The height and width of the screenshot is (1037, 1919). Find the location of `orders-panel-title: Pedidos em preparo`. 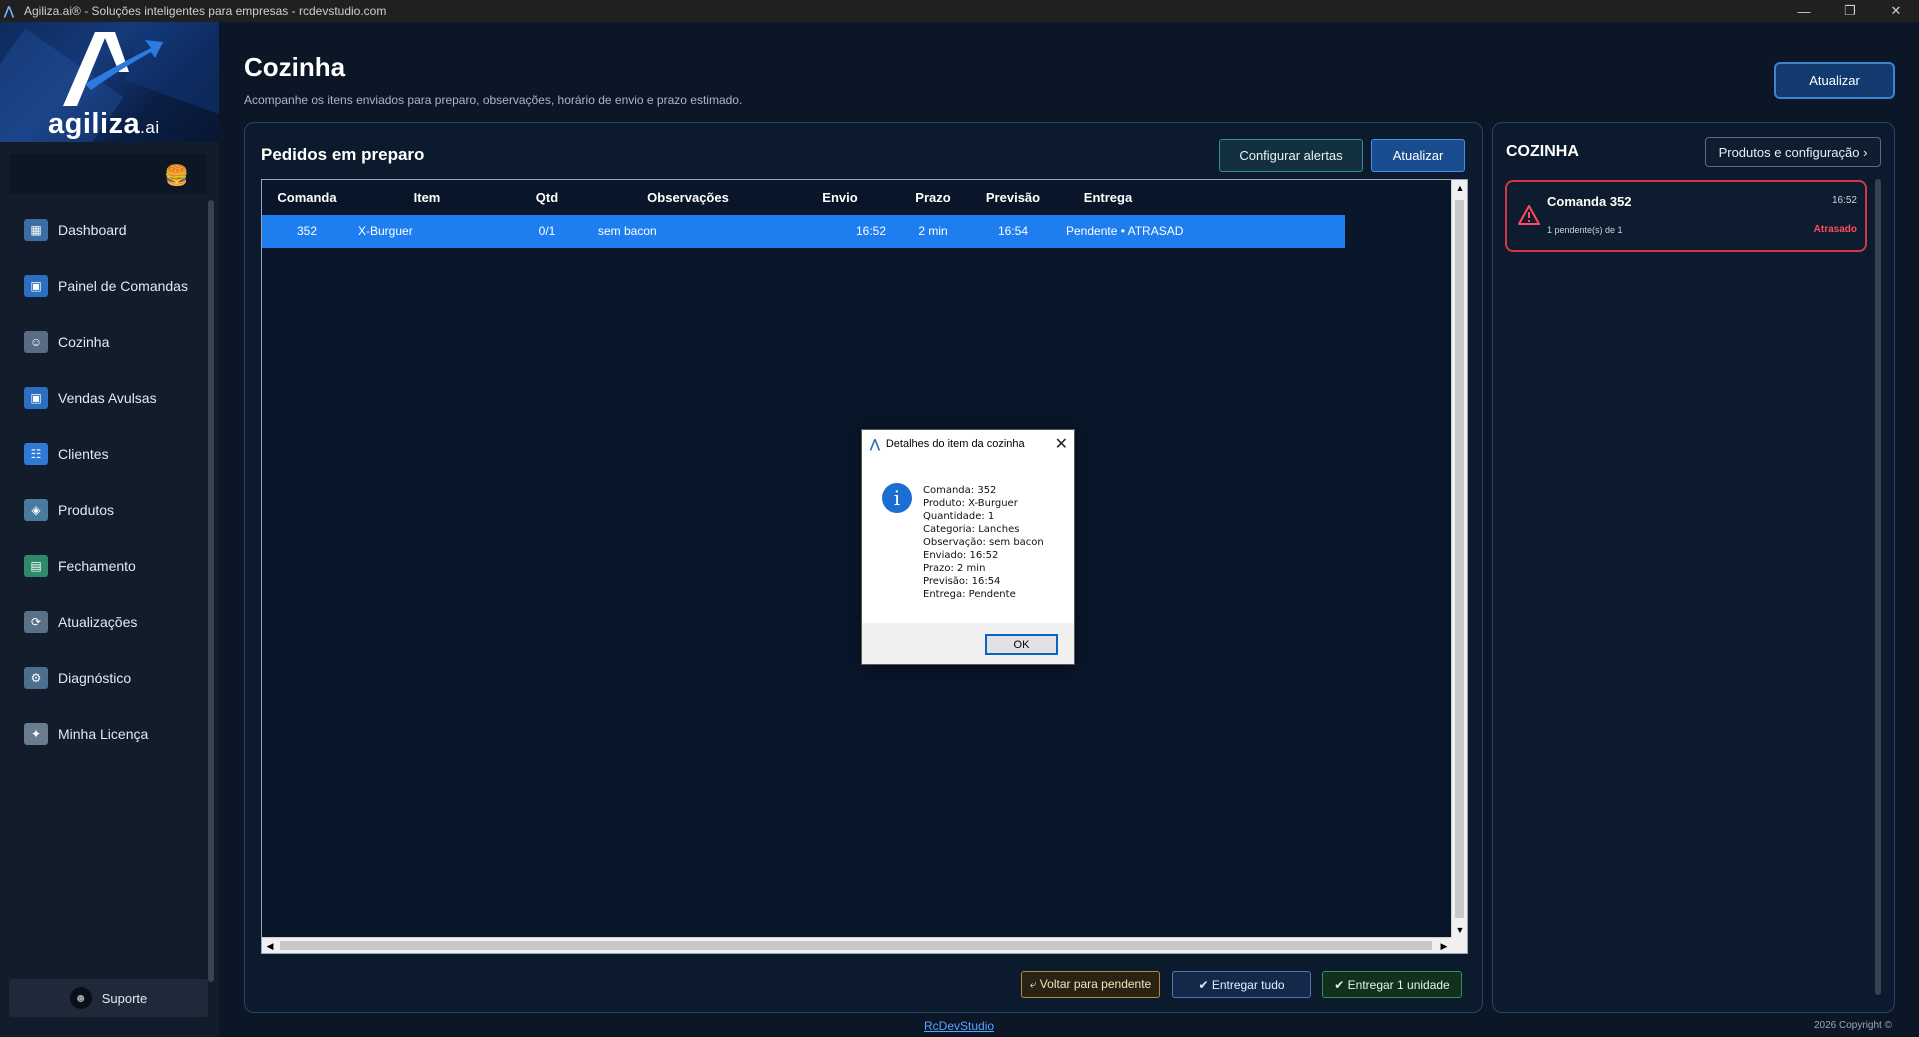

orders-panel-title: Pedidos em preparo is located at coordinates (343, 154).